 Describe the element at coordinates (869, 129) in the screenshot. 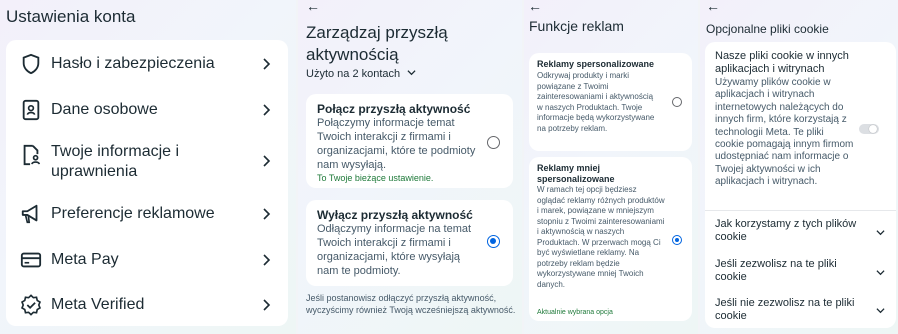

I see `cookies-toggle` at that location.